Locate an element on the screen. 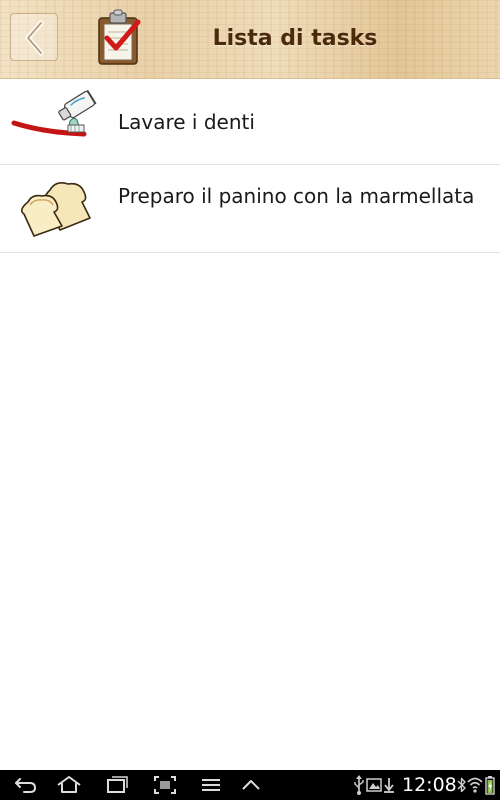 The height and width of the screenshot is (800, 500). task-label: Preparo il panino con la marmellata is located at coordinates (296, 196).